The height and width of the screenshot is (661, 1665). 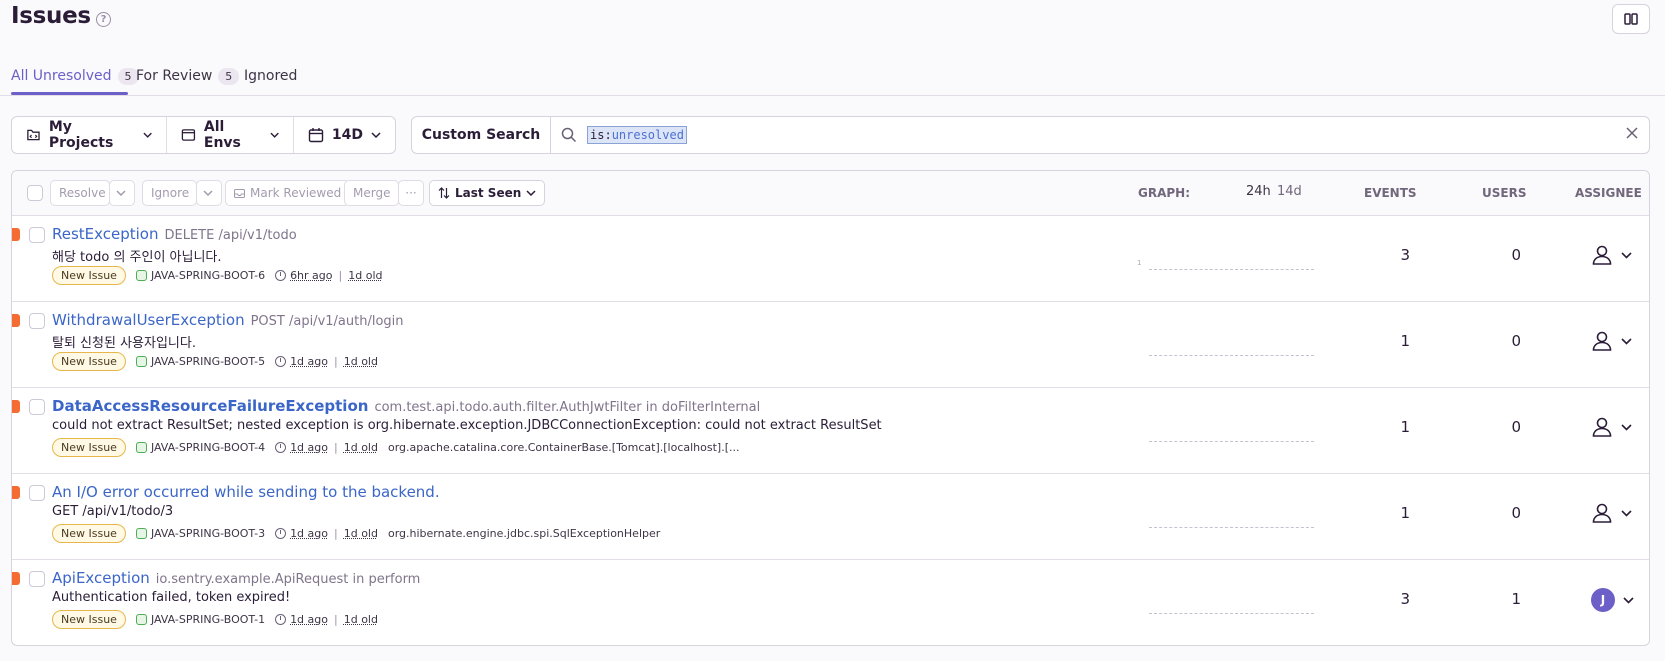 I want to click on project-link: JAVA-SPRING-BOOT-3, so click(x=200, y=533).